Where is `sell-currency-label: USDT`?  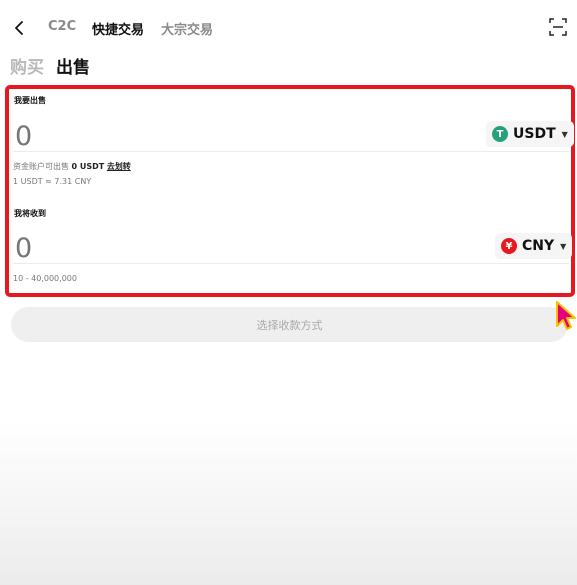 sell-currency-label: USDT is located at coordinates (534, 134).